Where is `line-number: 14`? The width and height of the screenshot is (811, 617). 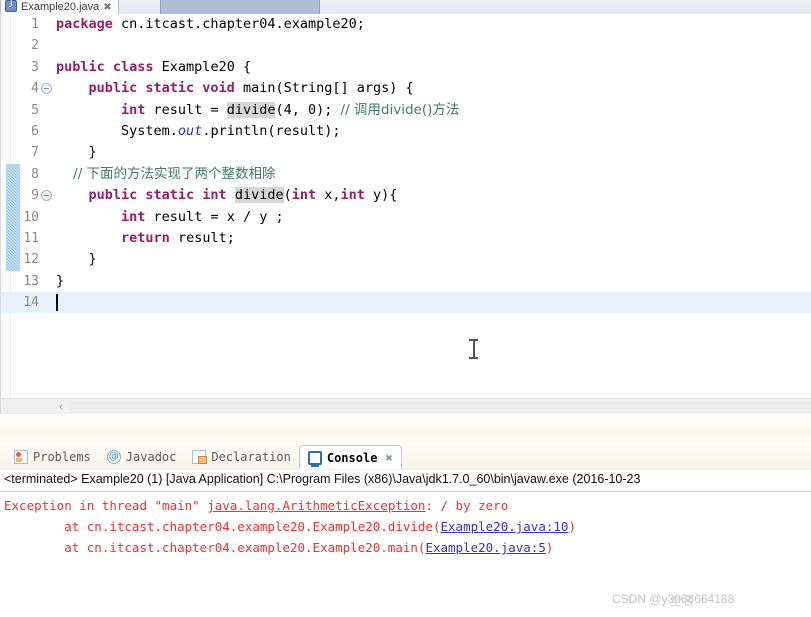
line-number: 14 is located at coordinates (31, 303).